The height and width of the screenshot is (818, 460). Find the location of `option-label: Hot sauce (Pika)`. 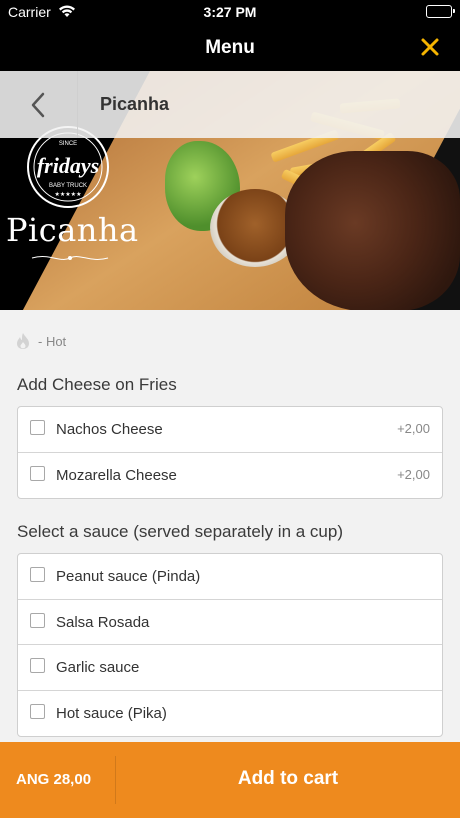

option-label: Hot sauce (Pika) is located at coordinates (111, 713).